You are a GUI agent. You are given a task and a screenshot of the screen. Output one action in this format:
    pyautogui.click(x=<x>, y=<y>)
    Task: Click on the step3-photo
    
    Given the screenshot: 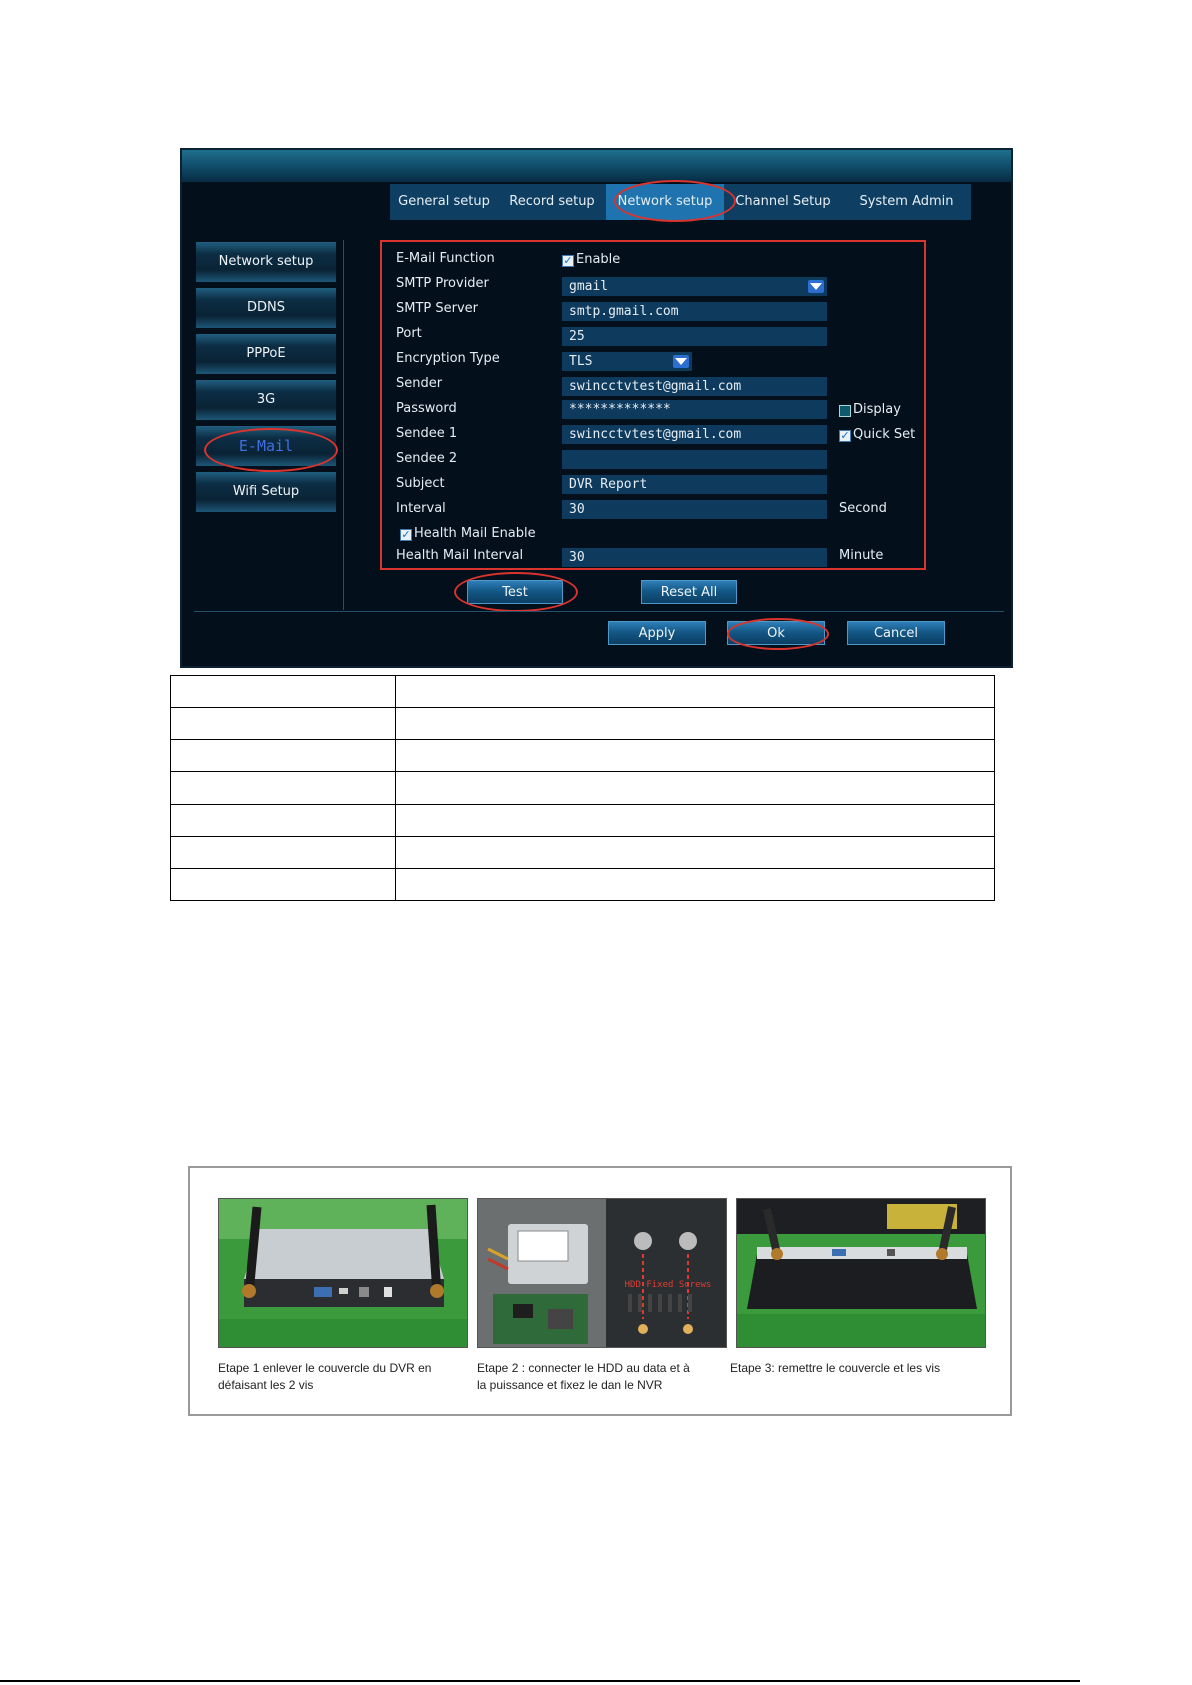 What is the action you would take?
    pyautogui.click(x=861, y=1273)
    